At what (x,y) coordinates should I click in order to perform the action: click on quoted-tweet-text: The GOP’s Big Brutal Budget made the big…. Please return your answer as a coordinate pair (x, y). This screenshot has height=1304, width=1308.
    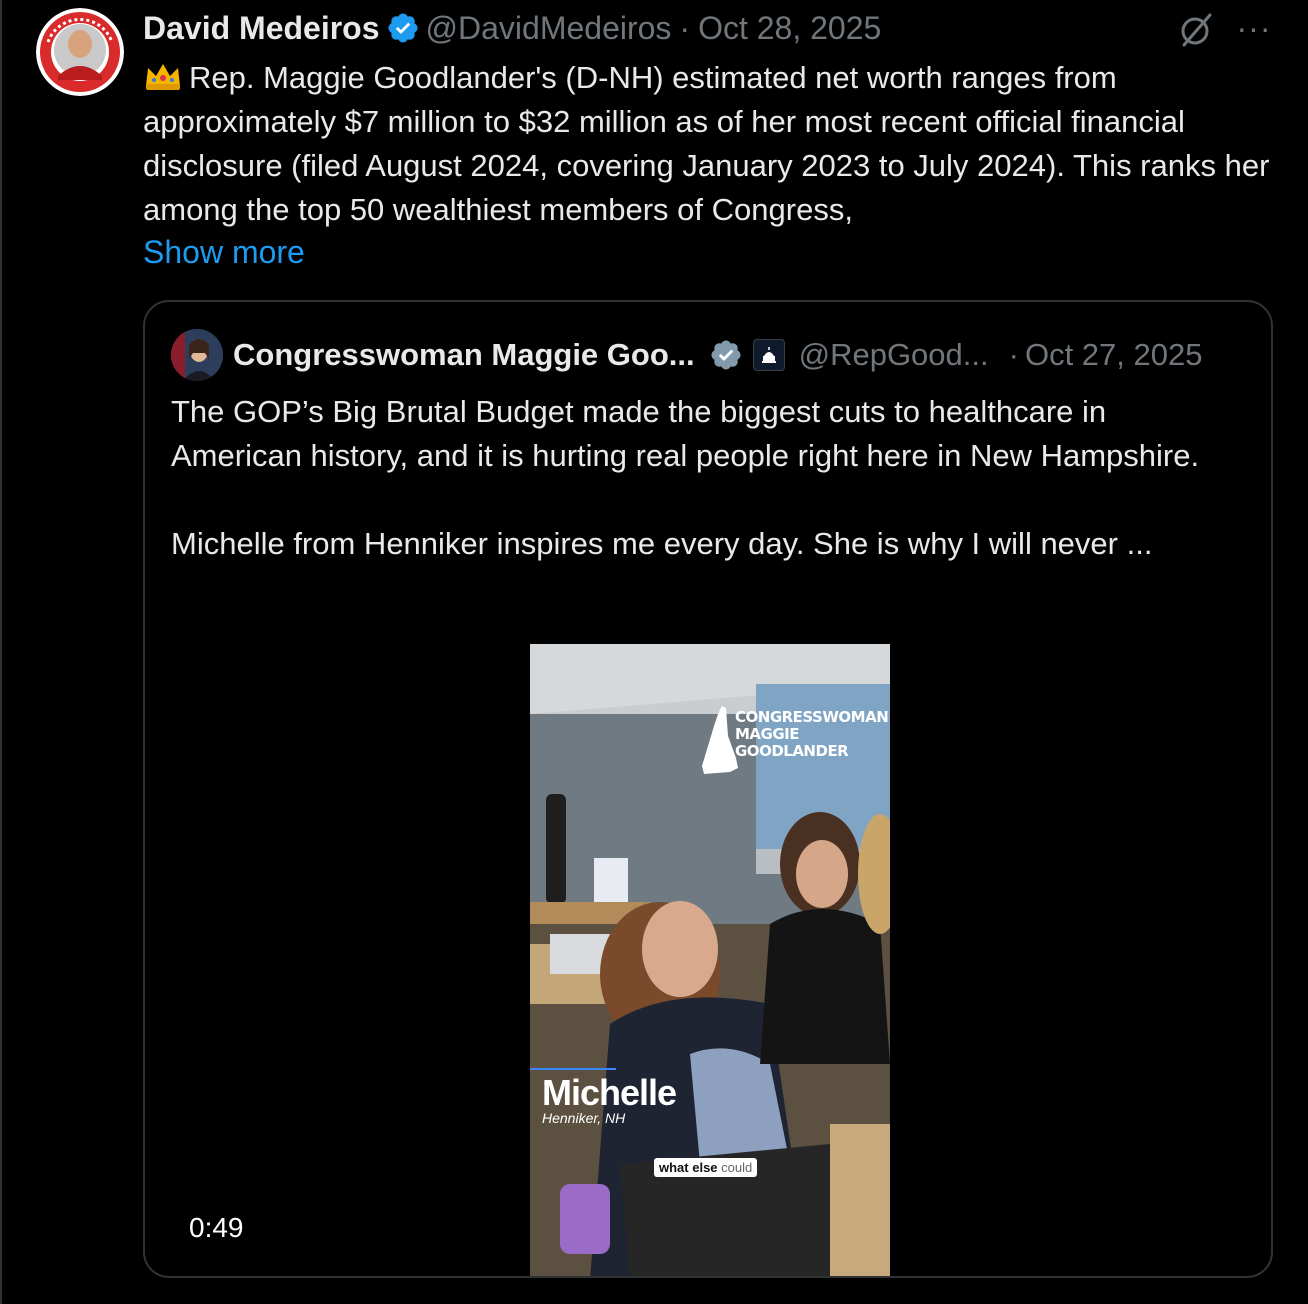
    Looking at the image, I should click on (685, 477).